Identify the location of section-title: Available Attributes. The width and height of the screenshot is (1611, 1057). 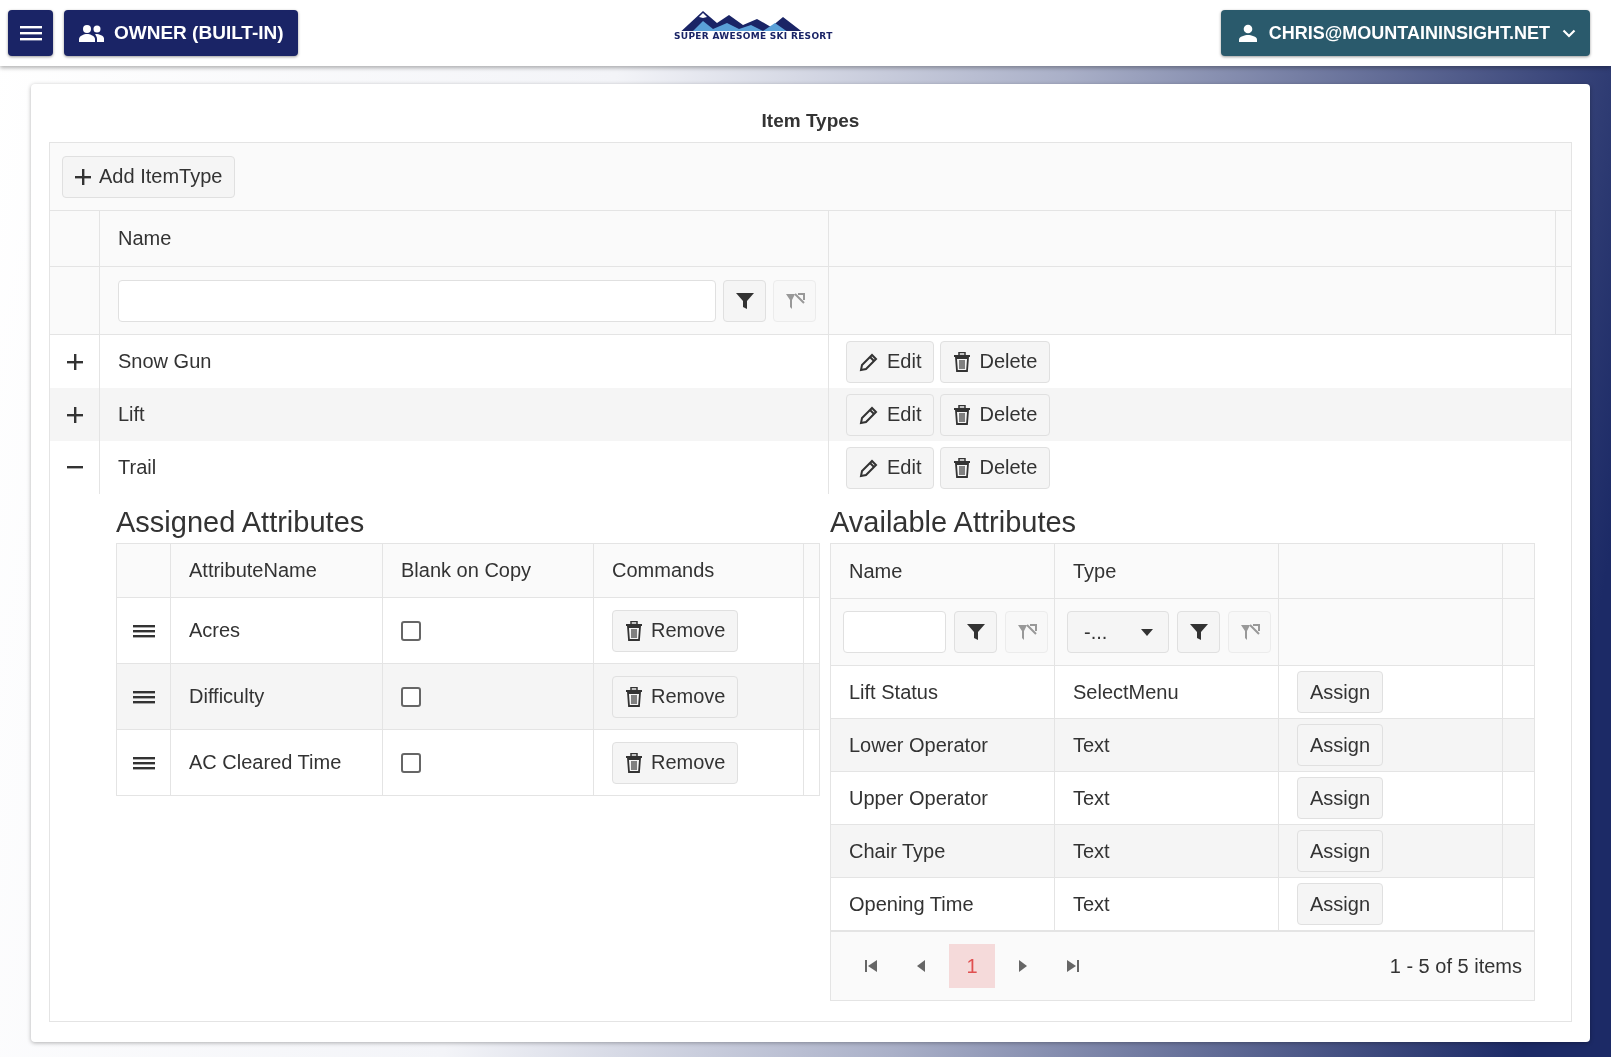
(954, 522).